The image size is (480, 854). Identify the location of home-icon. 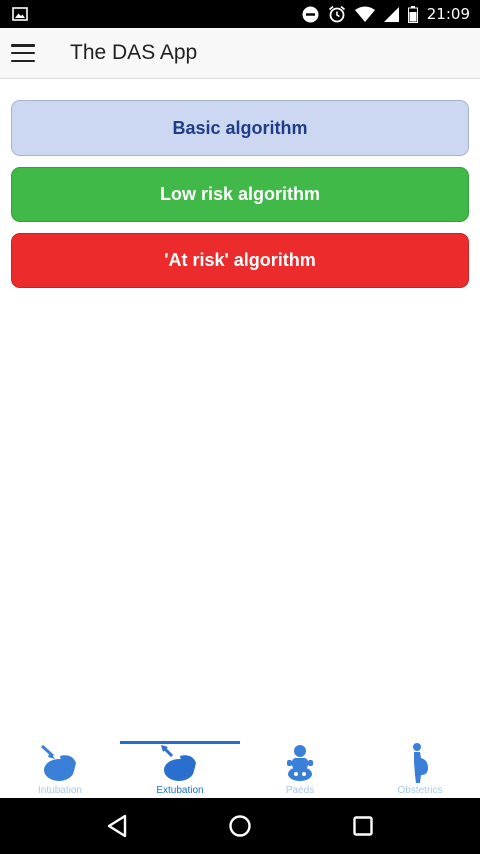
(240, 826).